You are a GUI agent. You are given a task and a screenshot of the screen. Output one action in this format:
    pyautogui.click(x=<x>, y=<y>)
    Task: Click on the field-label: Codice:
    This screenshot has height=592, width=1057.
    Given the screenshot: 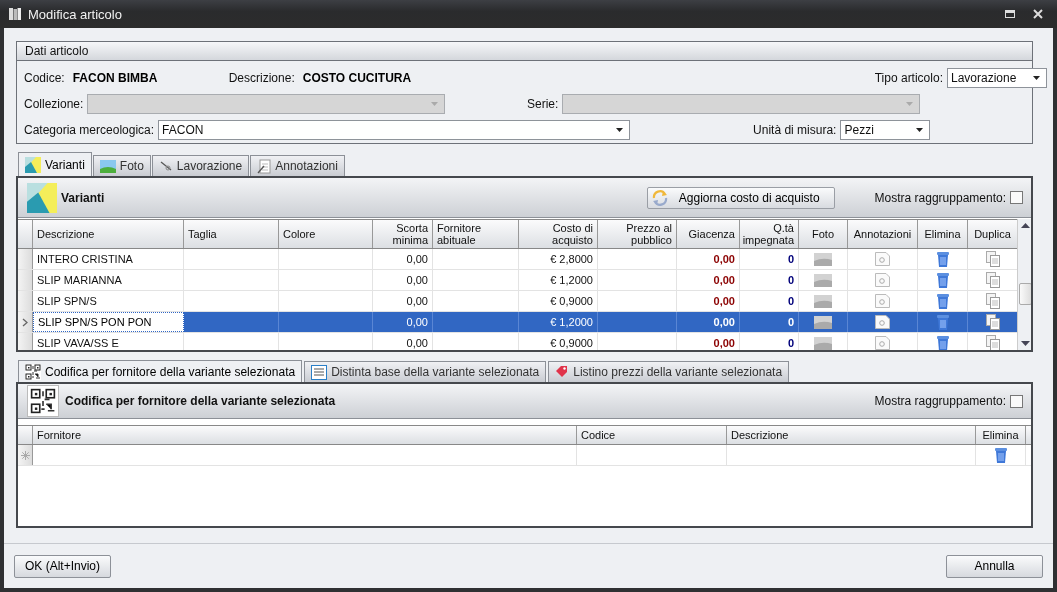 What is the action you would take?
    pyautogui.click(x=44, y=78)
    